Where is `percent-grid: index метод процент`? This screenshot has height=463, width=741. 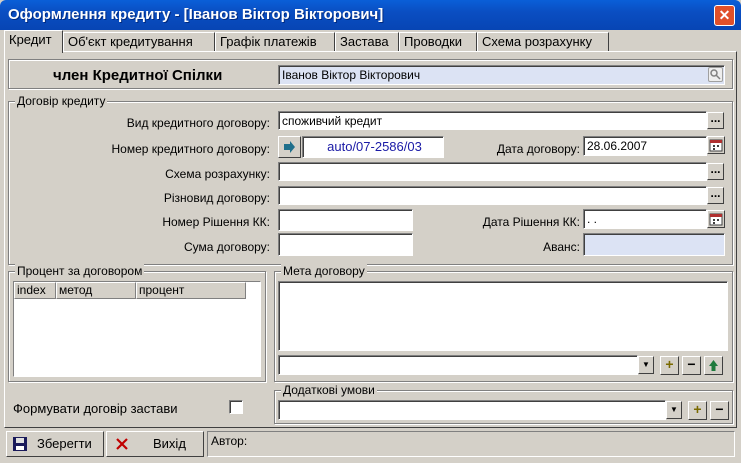
percent-grid: index метод процент is located at coordinates (137, 329).